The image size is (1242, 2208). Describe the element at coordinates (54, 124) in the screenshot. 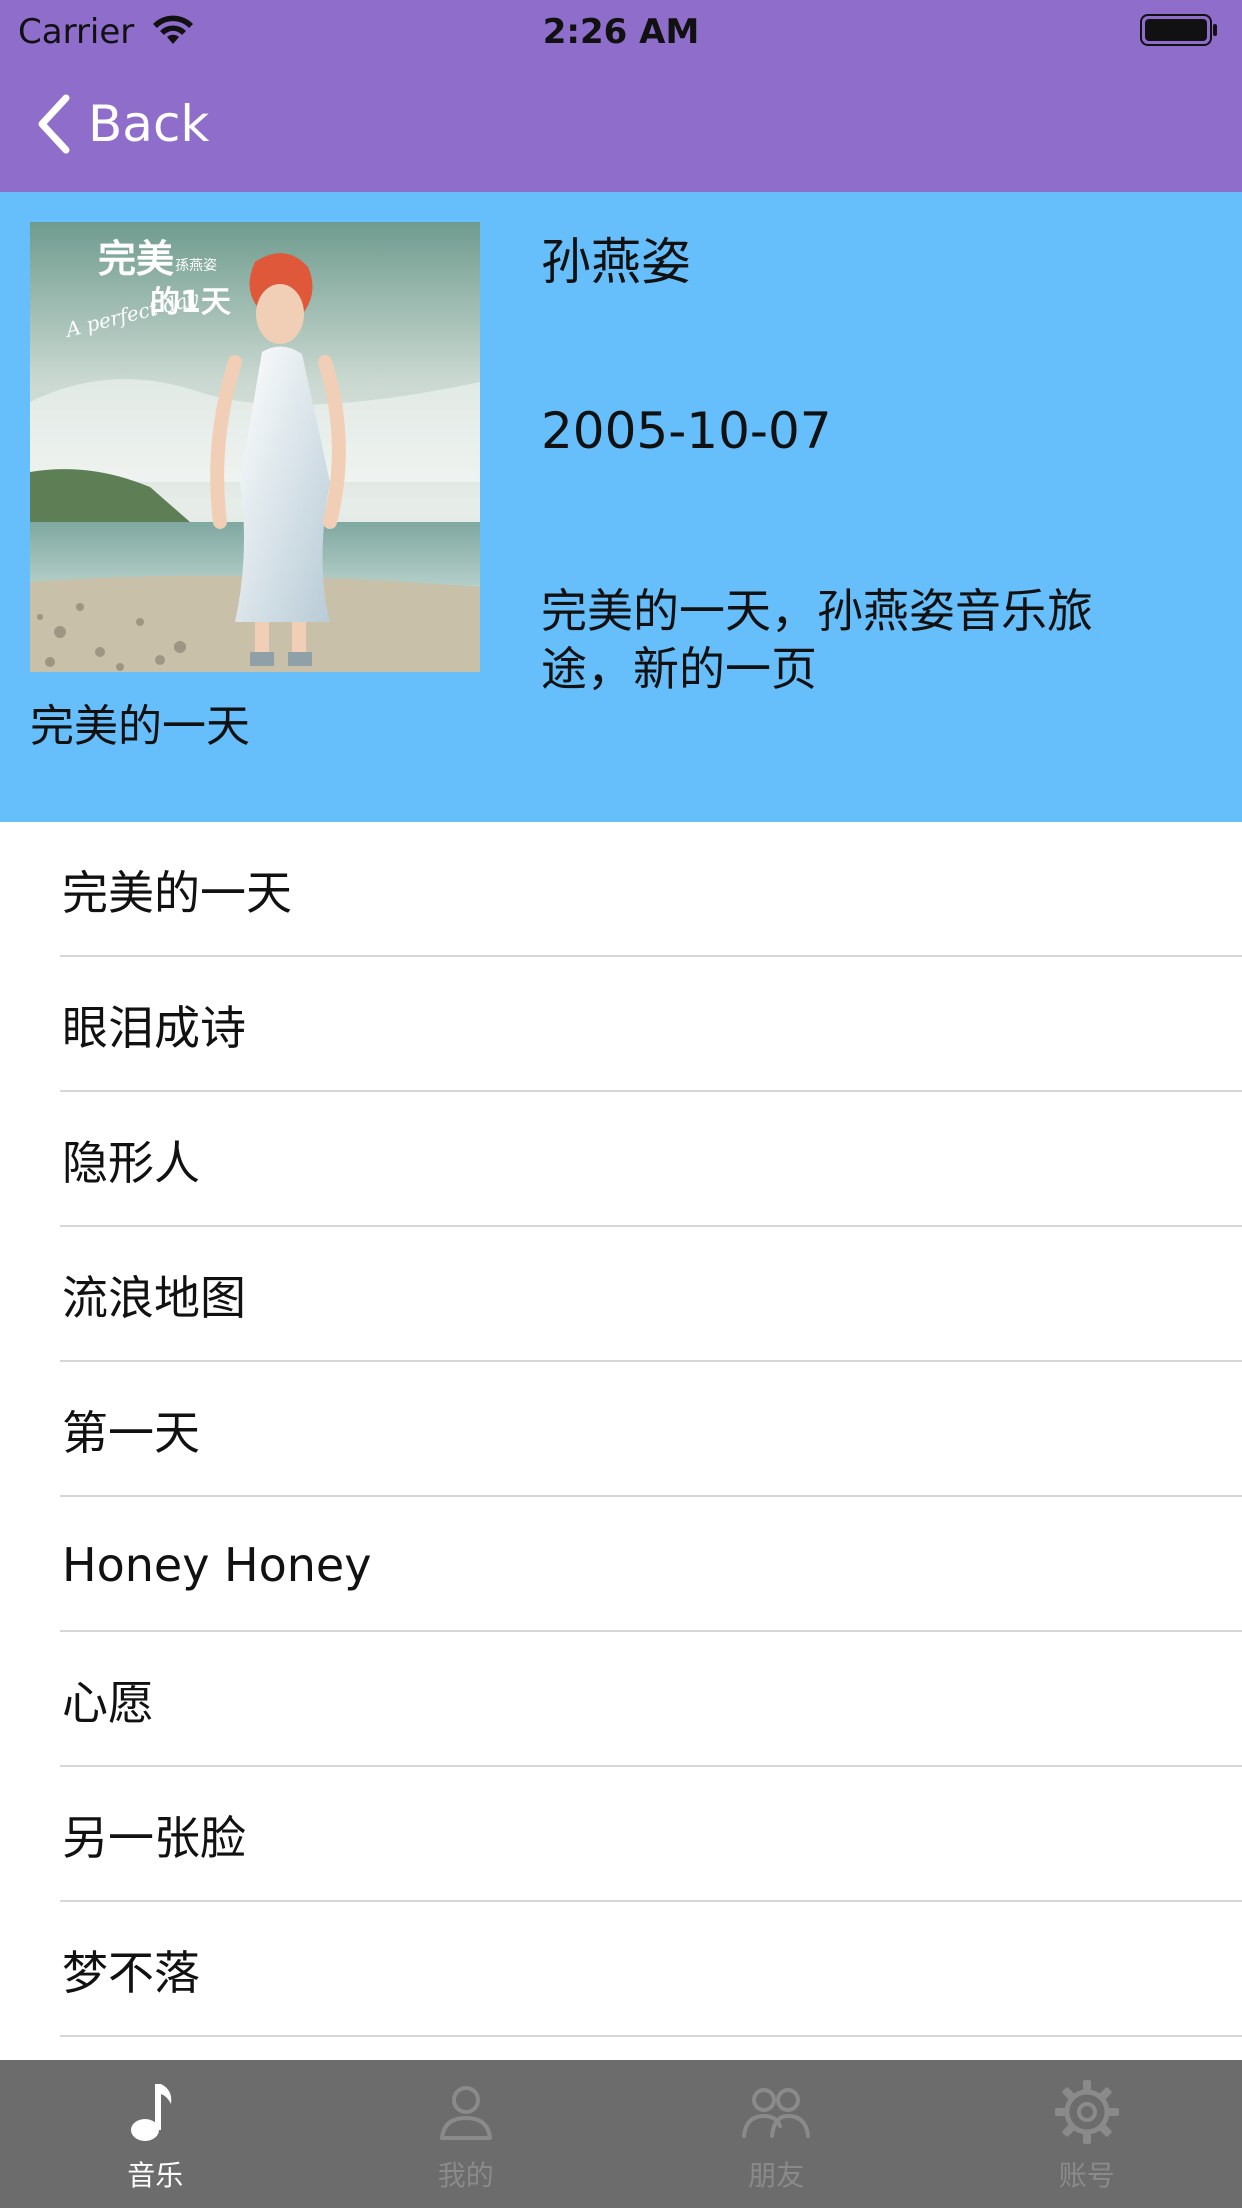

I see `chevron-left-icon` at that location.